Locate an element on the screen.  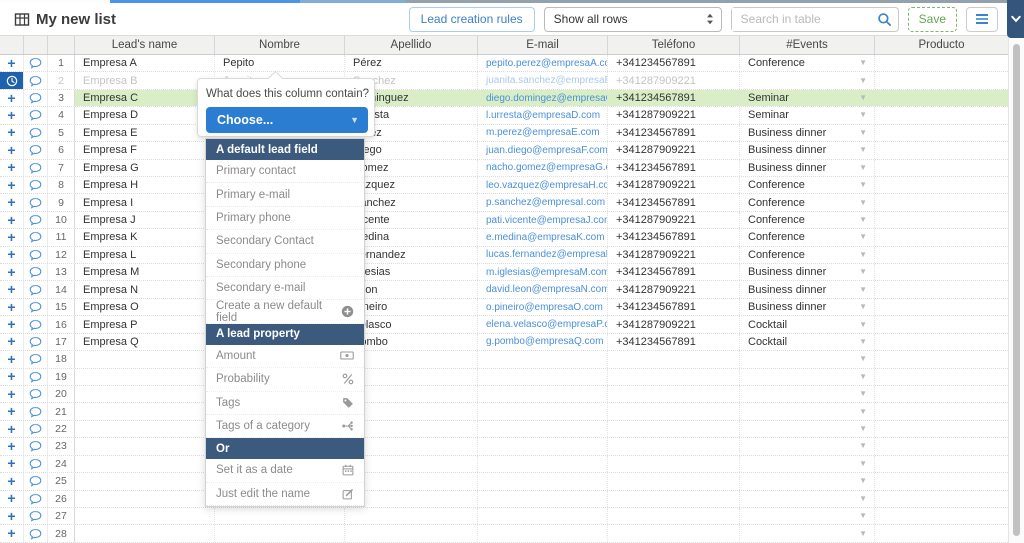
cell-lead-name: Empresa B is located at coordinates (145, 80).